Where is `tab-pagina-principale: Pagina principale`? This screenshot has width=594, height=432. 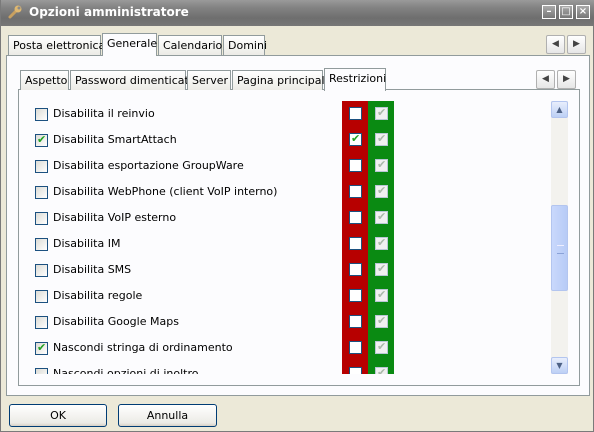
tab-pagina-principale: Pagina principale is located at coordinates (281, 80).